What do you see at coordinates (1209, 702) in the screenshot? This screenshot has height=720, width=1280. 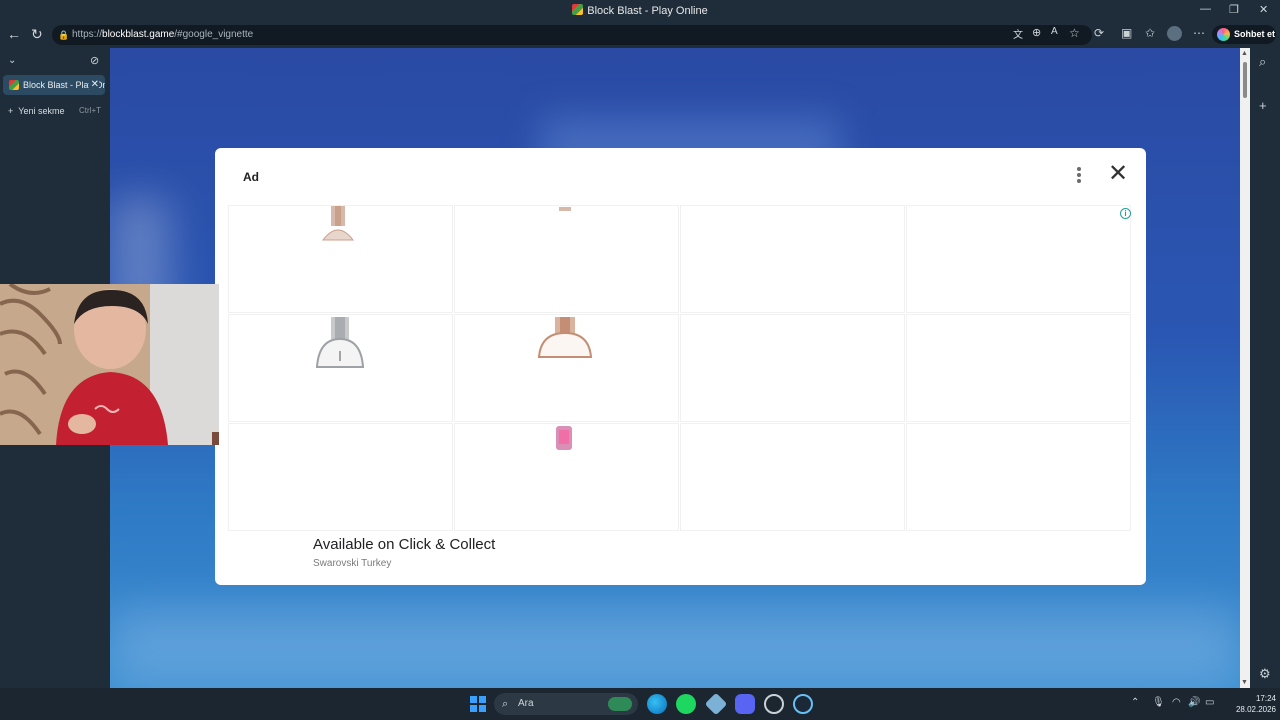 I see `battery-icon: ▭` at bounding box center [1209, 702].